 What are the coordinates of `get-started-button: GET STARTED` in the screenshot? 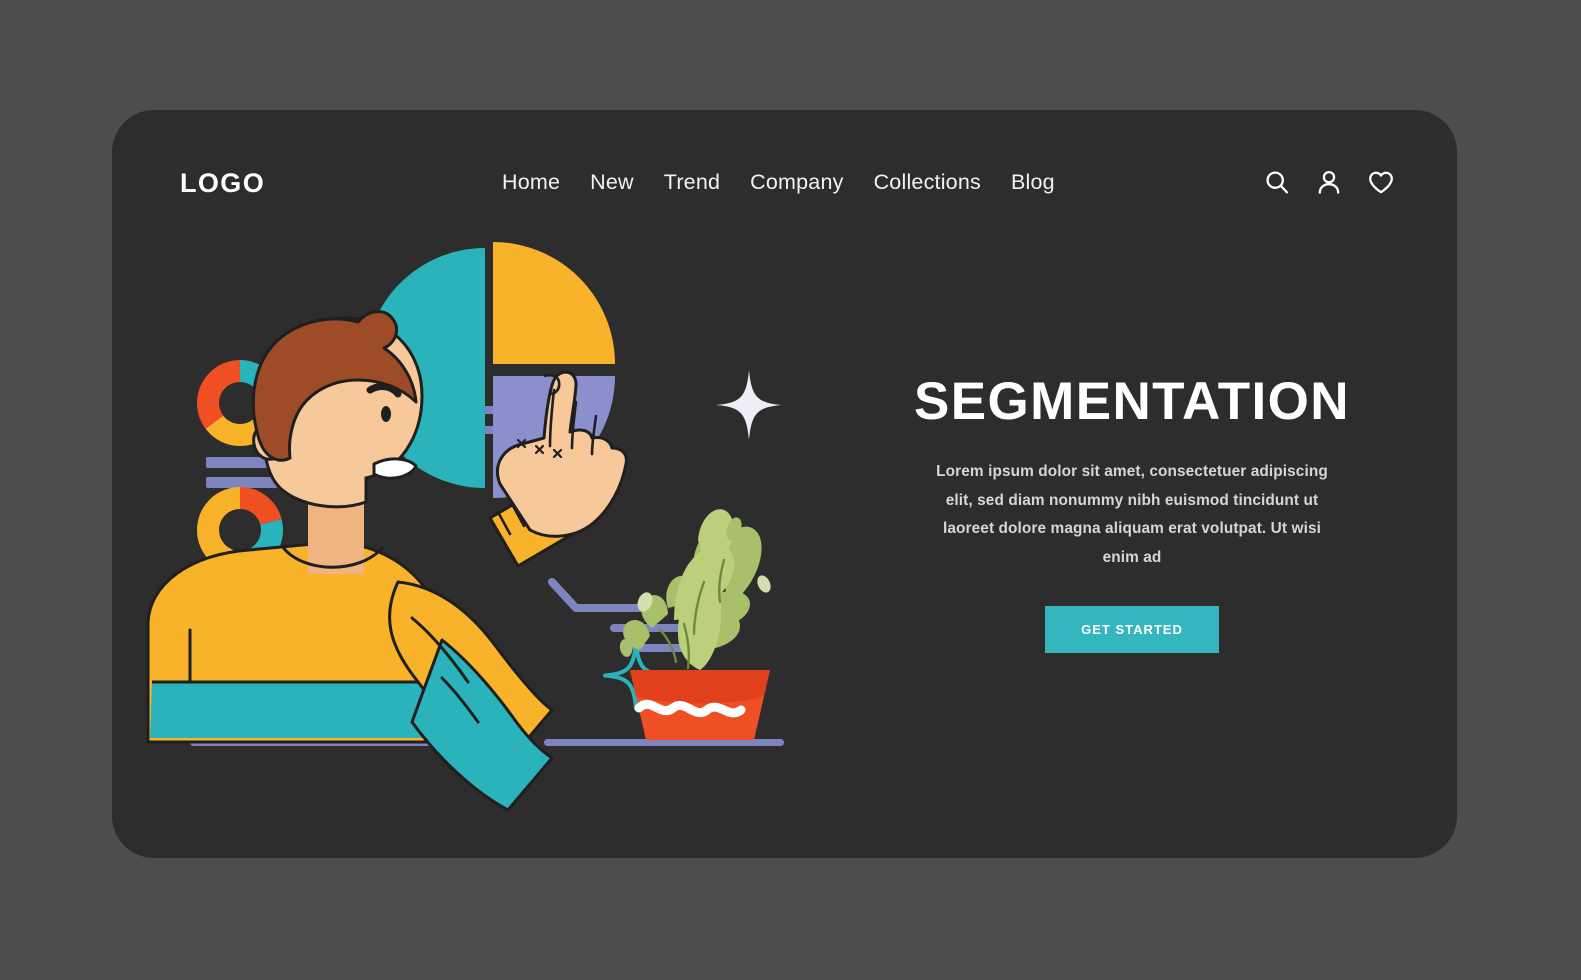 It's located at (1132, 629).